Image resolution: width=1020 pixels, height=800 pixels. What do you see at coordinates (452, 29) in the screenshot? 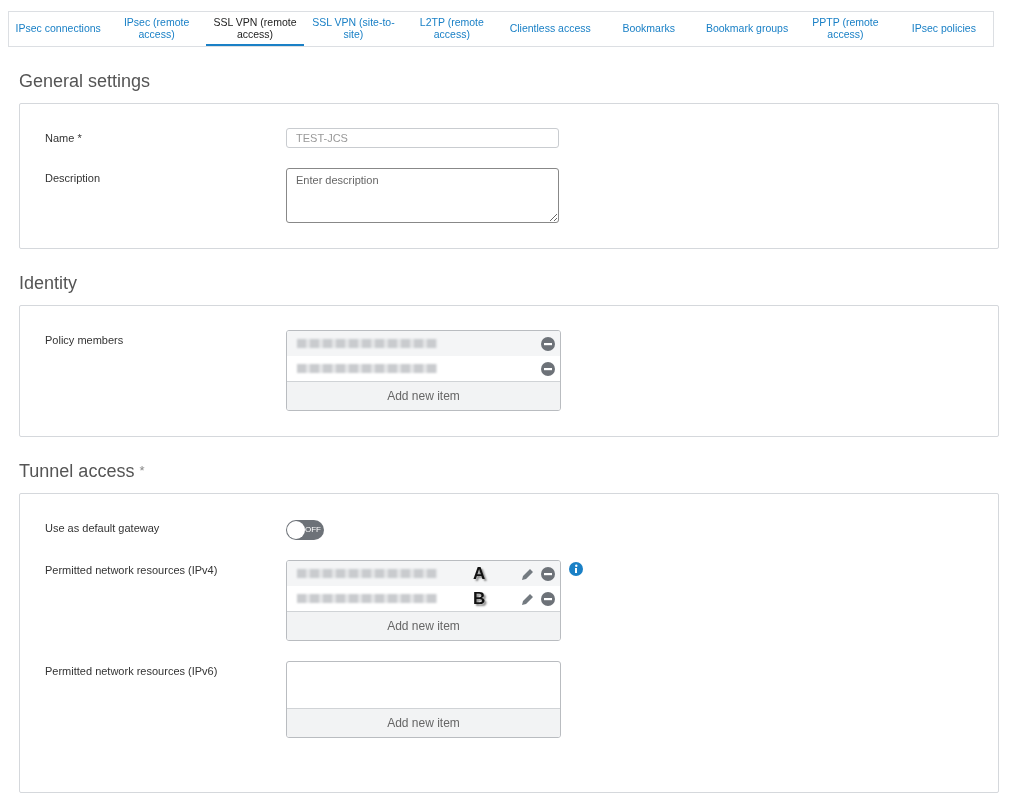
I see `tab: L2TP (remote access)` at bounding box center [452, 29].